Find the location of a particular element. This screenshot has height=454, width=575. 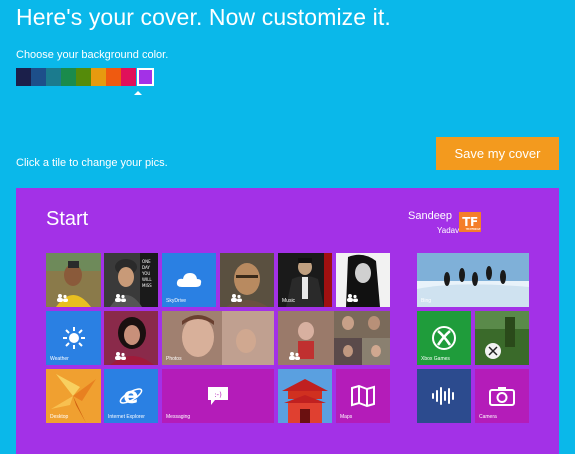

page-title: Here's your cover. Now customize it. is located at coordinates (203, 17).